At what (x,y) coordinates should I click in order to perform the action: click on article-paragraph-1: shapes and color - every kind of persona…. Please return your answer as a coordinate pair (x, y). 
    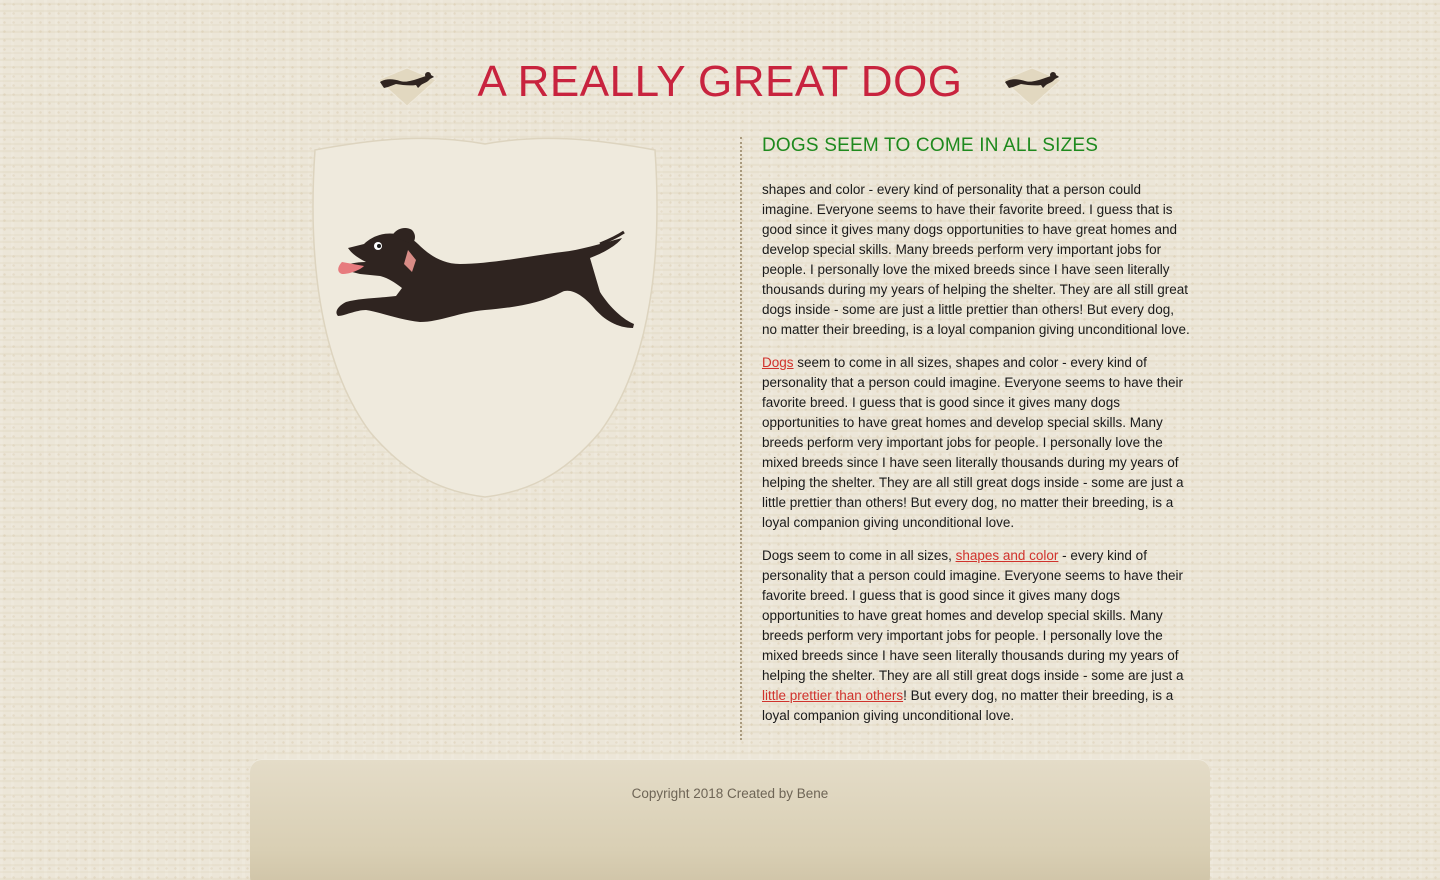
    Looking at the image, I should click on (976, 259).